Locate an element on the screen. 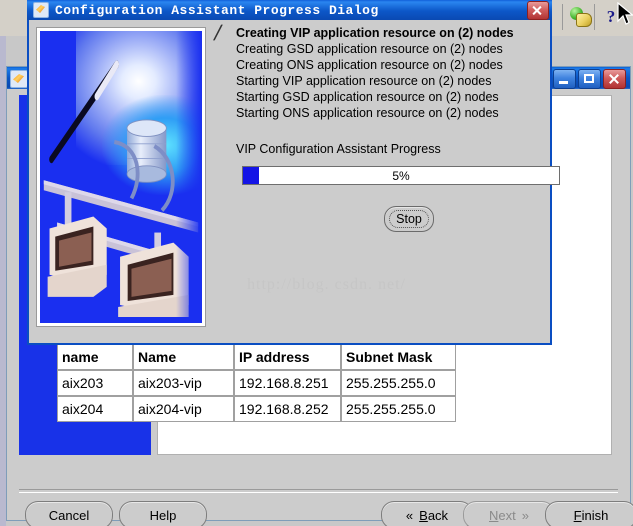 This screenshot has height=526, width=633. close-button is located at coordinates (614, 79).